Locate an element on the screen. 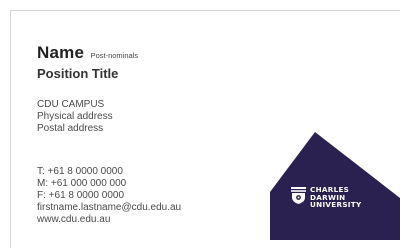 This screenshot has width=411, height=251. telephone-line: T: +61 8 0000 0000 is located at coordinates (80, 171).